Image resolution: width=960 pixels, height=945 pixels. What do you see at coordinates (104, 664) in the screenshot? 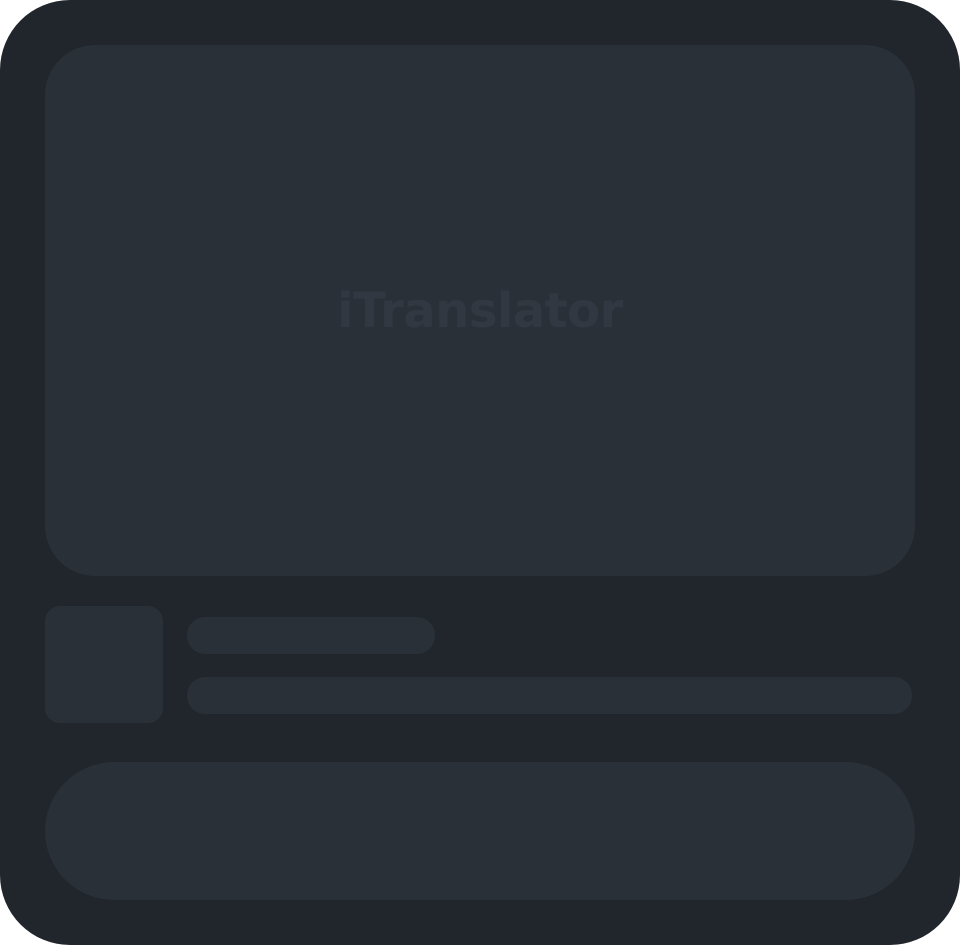
I see `thumbnail-placeholder` at bounding box center [104, 664].